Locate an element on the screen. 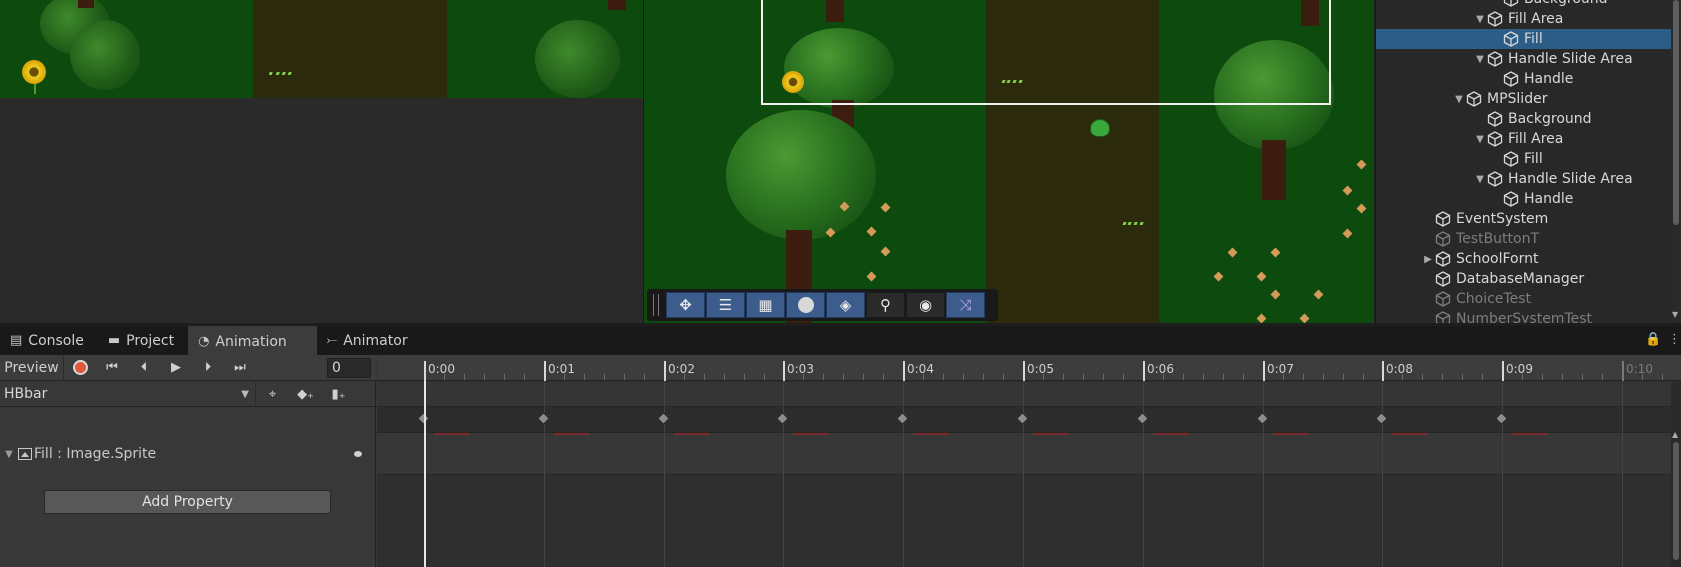 The image size is (1681, 567). image-icon is located at coordinates (25, 454).